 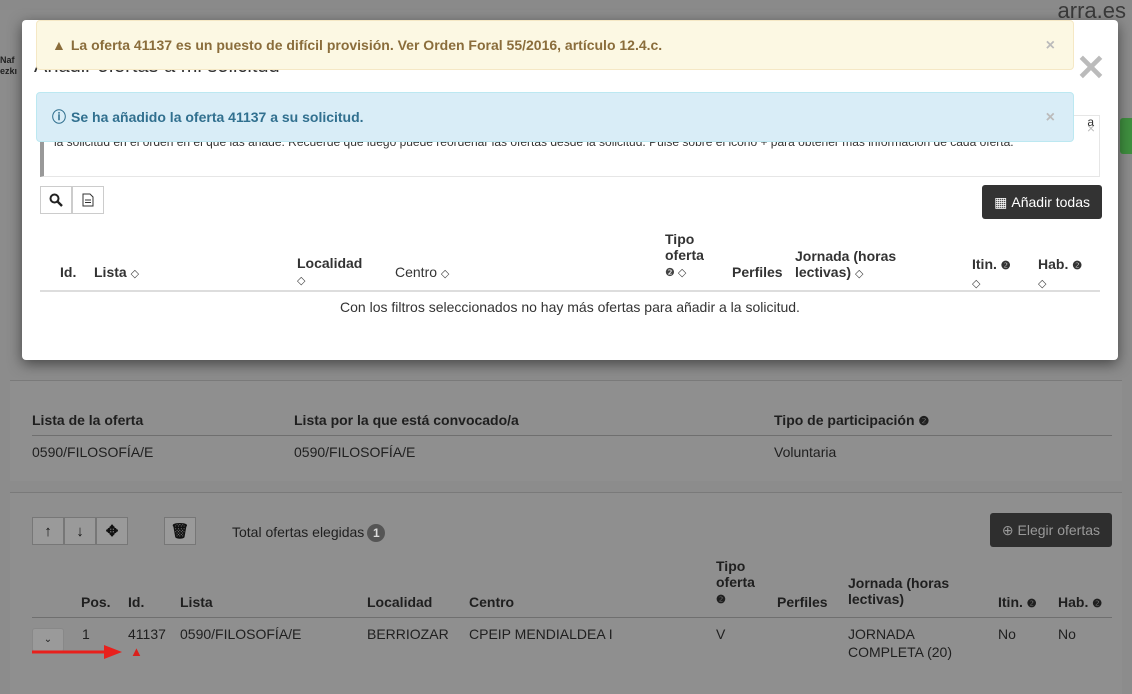 I want to click on move-up-button: ↑, so click(x=48, y=531).